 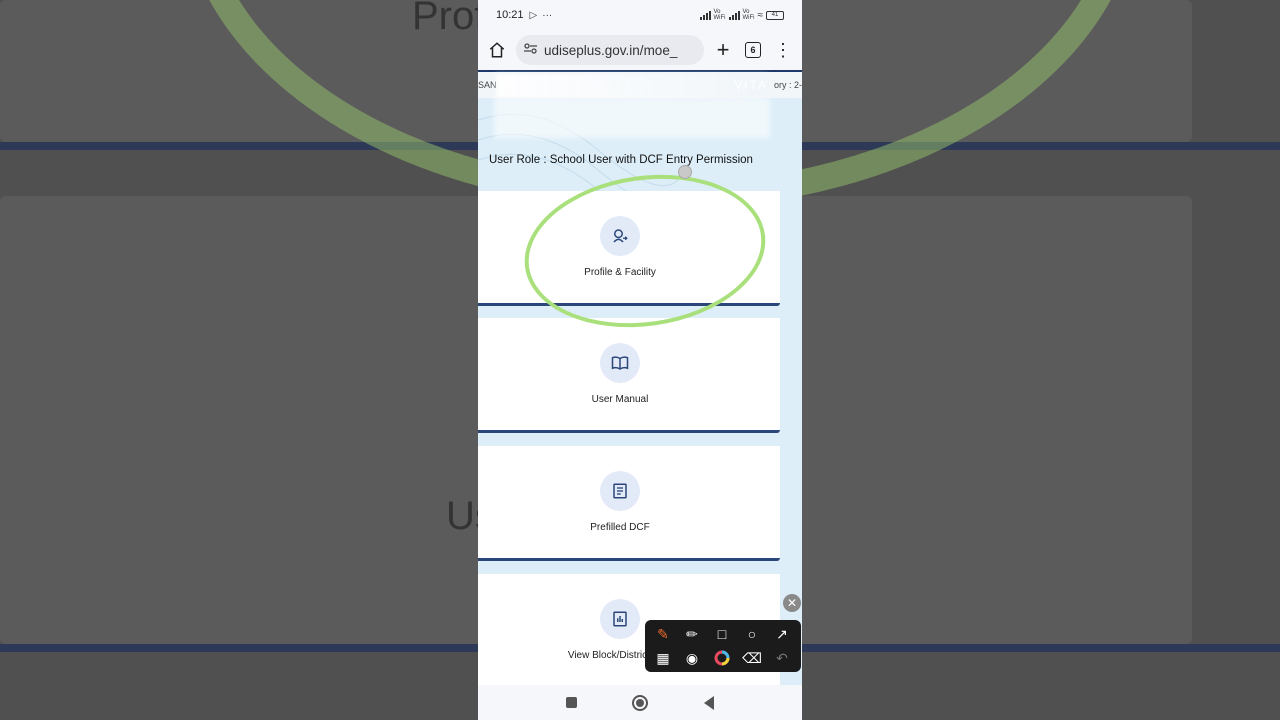 I want to click on arrow-icon: ↗, so click(x=782, y=634).